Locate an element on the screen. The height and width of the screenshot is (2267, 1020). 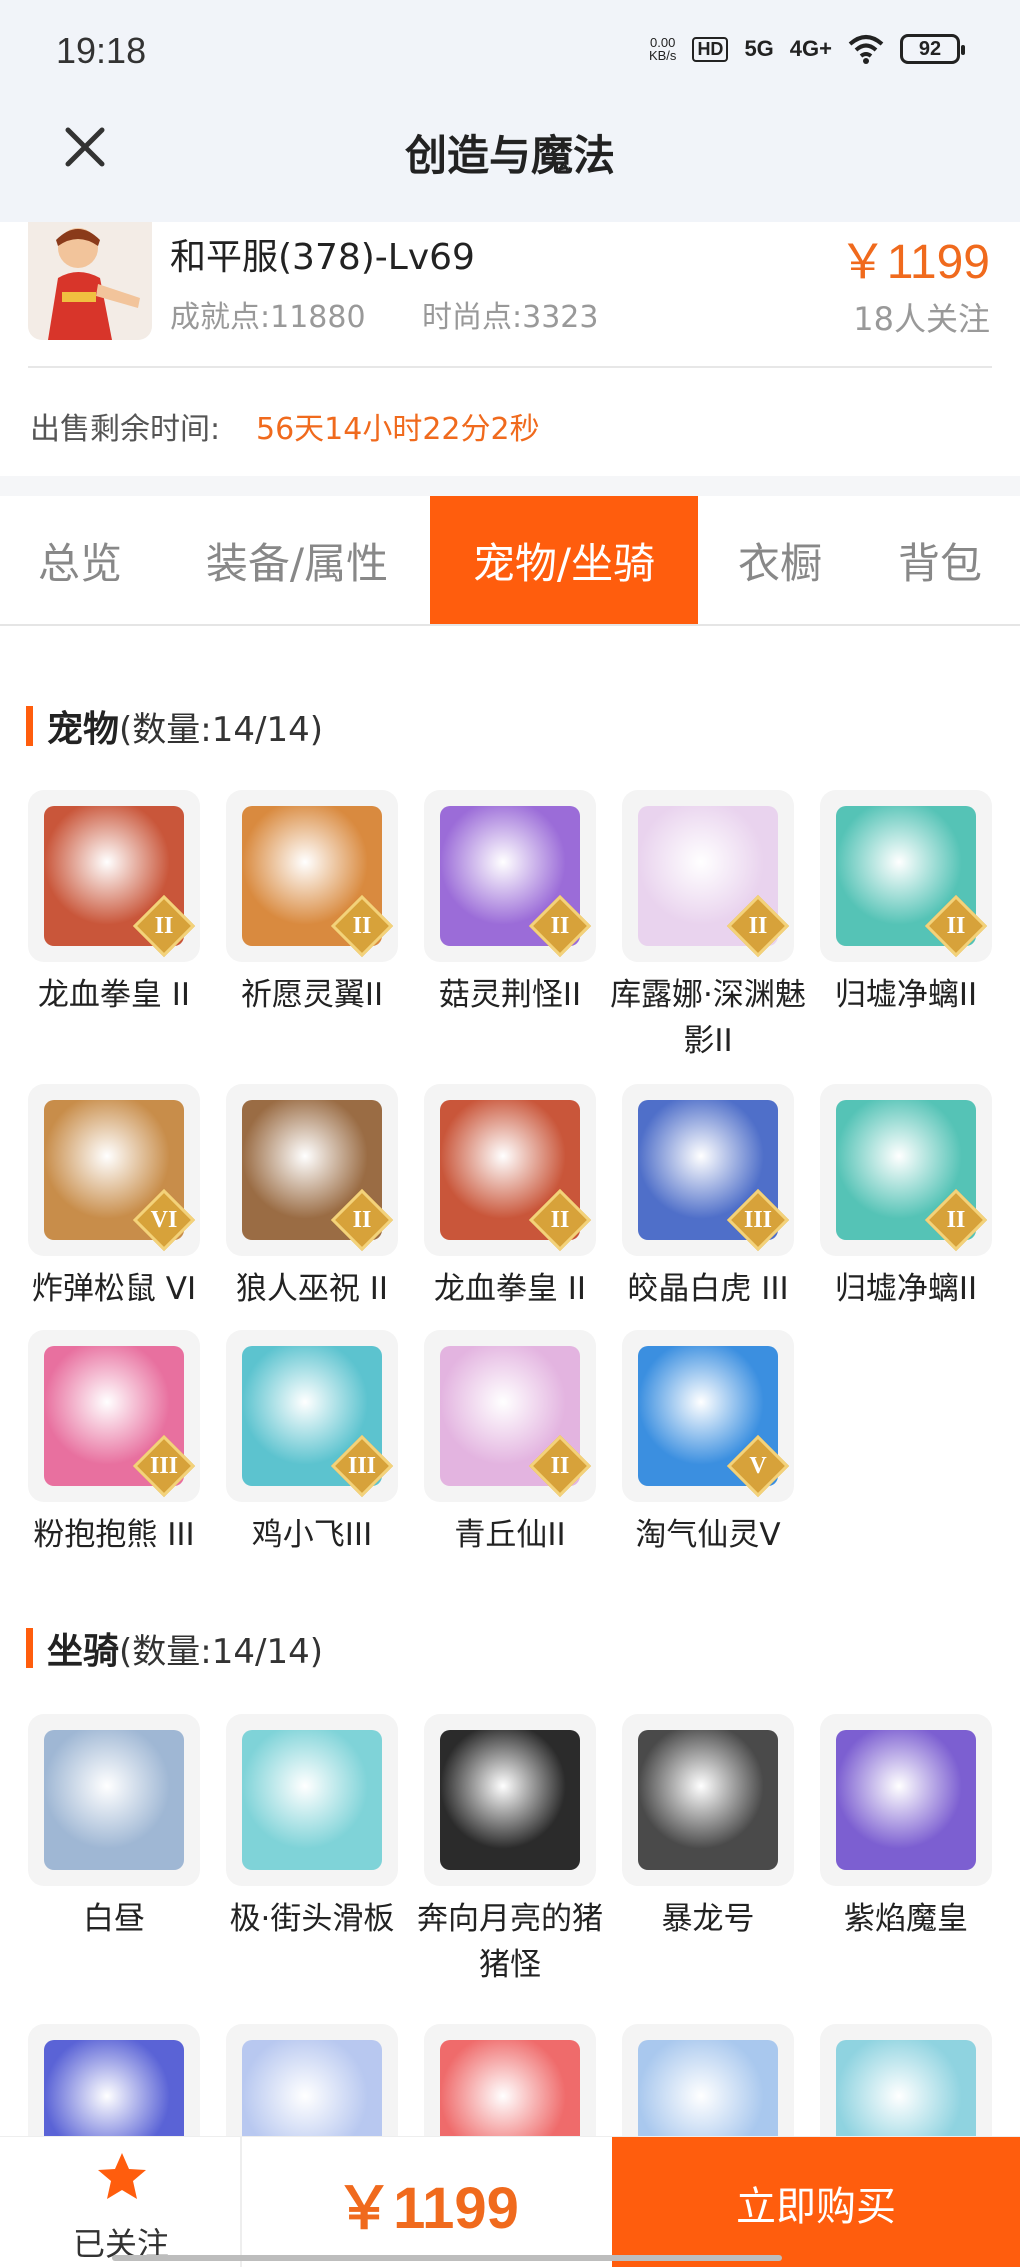
mount-item: 紫焰魔皇 is located at coordinates (906, 1828).